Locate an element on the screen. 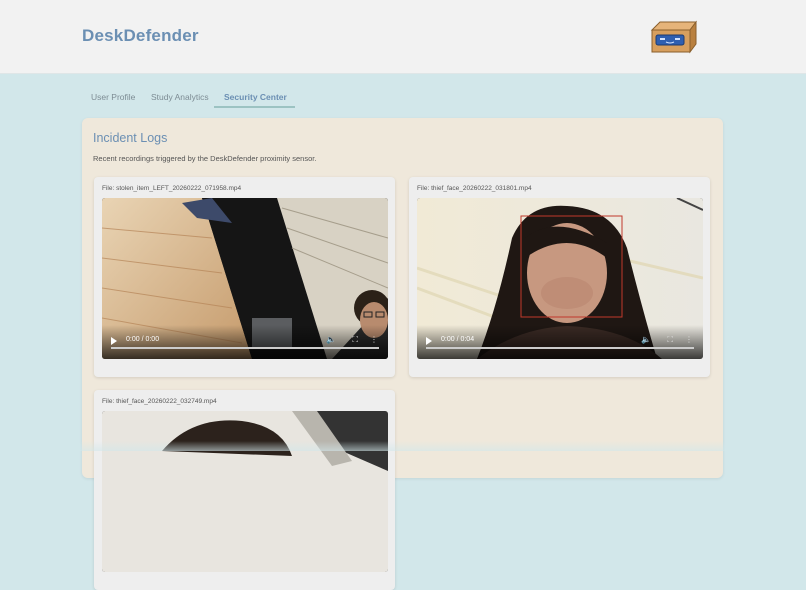  tab-study-analytics: Study Analytics is located at coordinates (180, 96).